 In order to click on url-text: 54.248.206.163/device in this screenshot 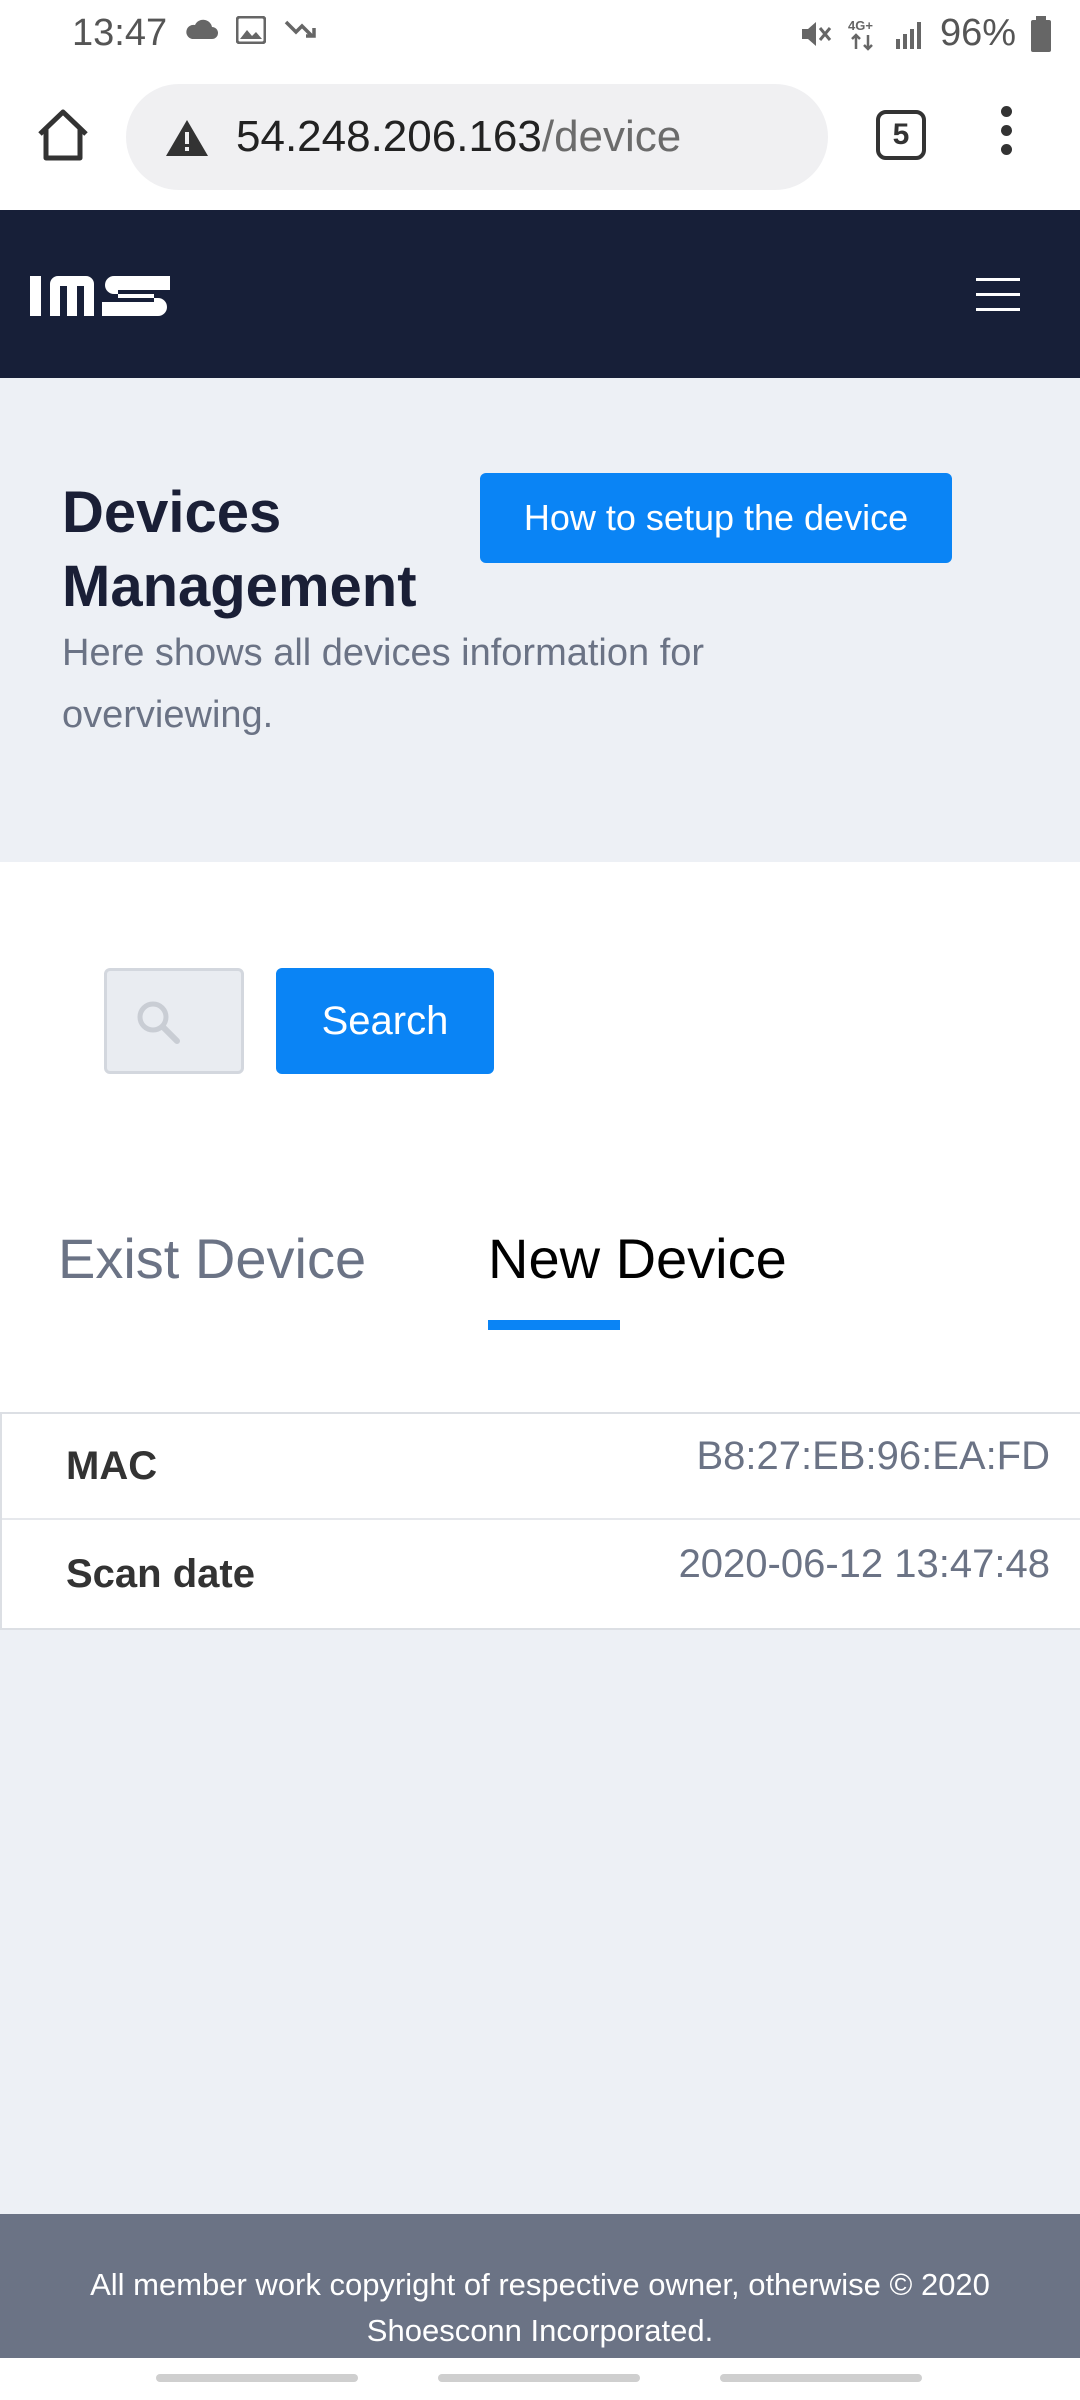, I will do `click(458, 137)`.